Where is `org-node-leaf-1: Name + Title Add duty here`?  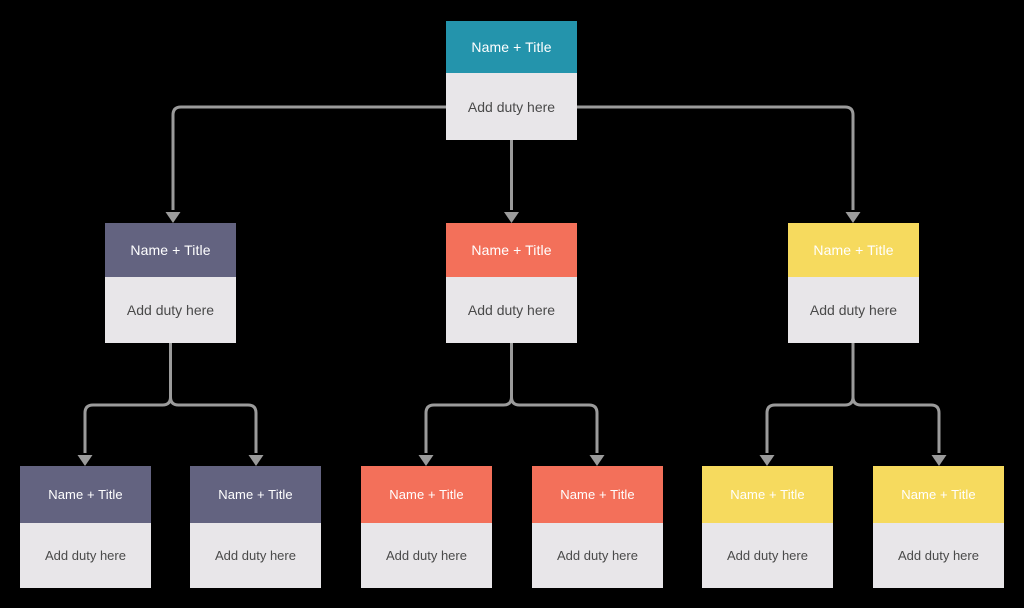
org-node-leaf-1: Name + Title Add duty here is located at coordinates (85, 527).